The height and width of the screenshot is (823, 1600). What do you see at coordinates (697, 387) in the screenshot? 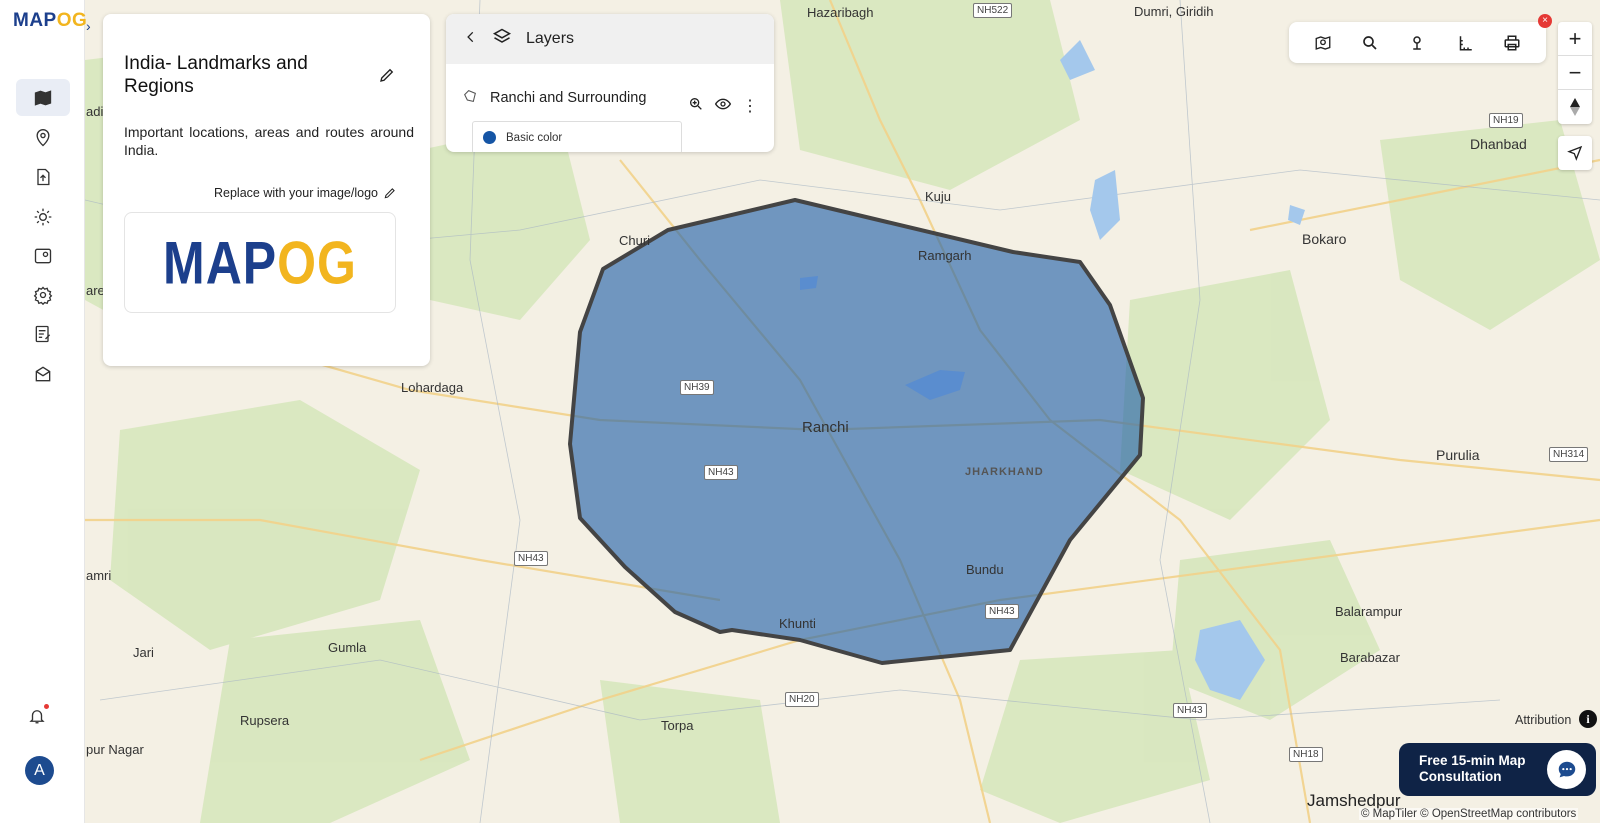
I see `road-shield: NH39` at bounding box center [697, 387].